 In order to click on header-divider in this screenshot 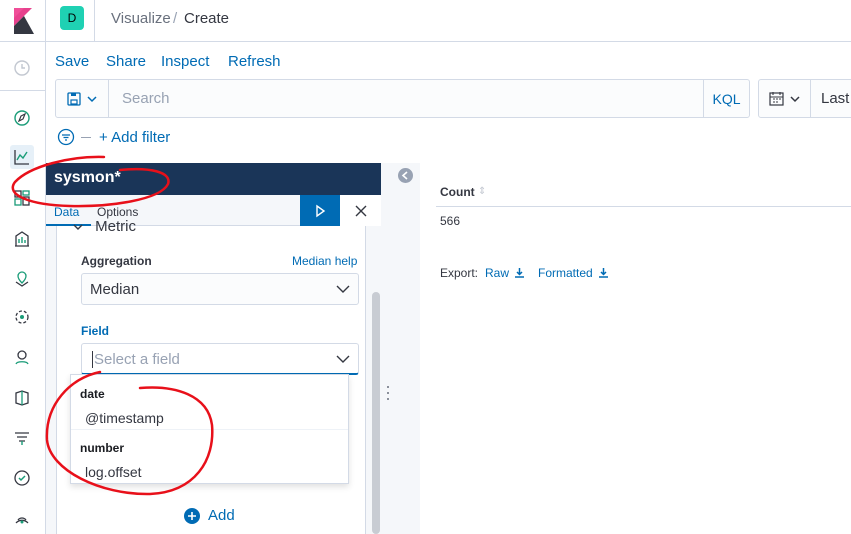, I will do `click(94, 21)`.